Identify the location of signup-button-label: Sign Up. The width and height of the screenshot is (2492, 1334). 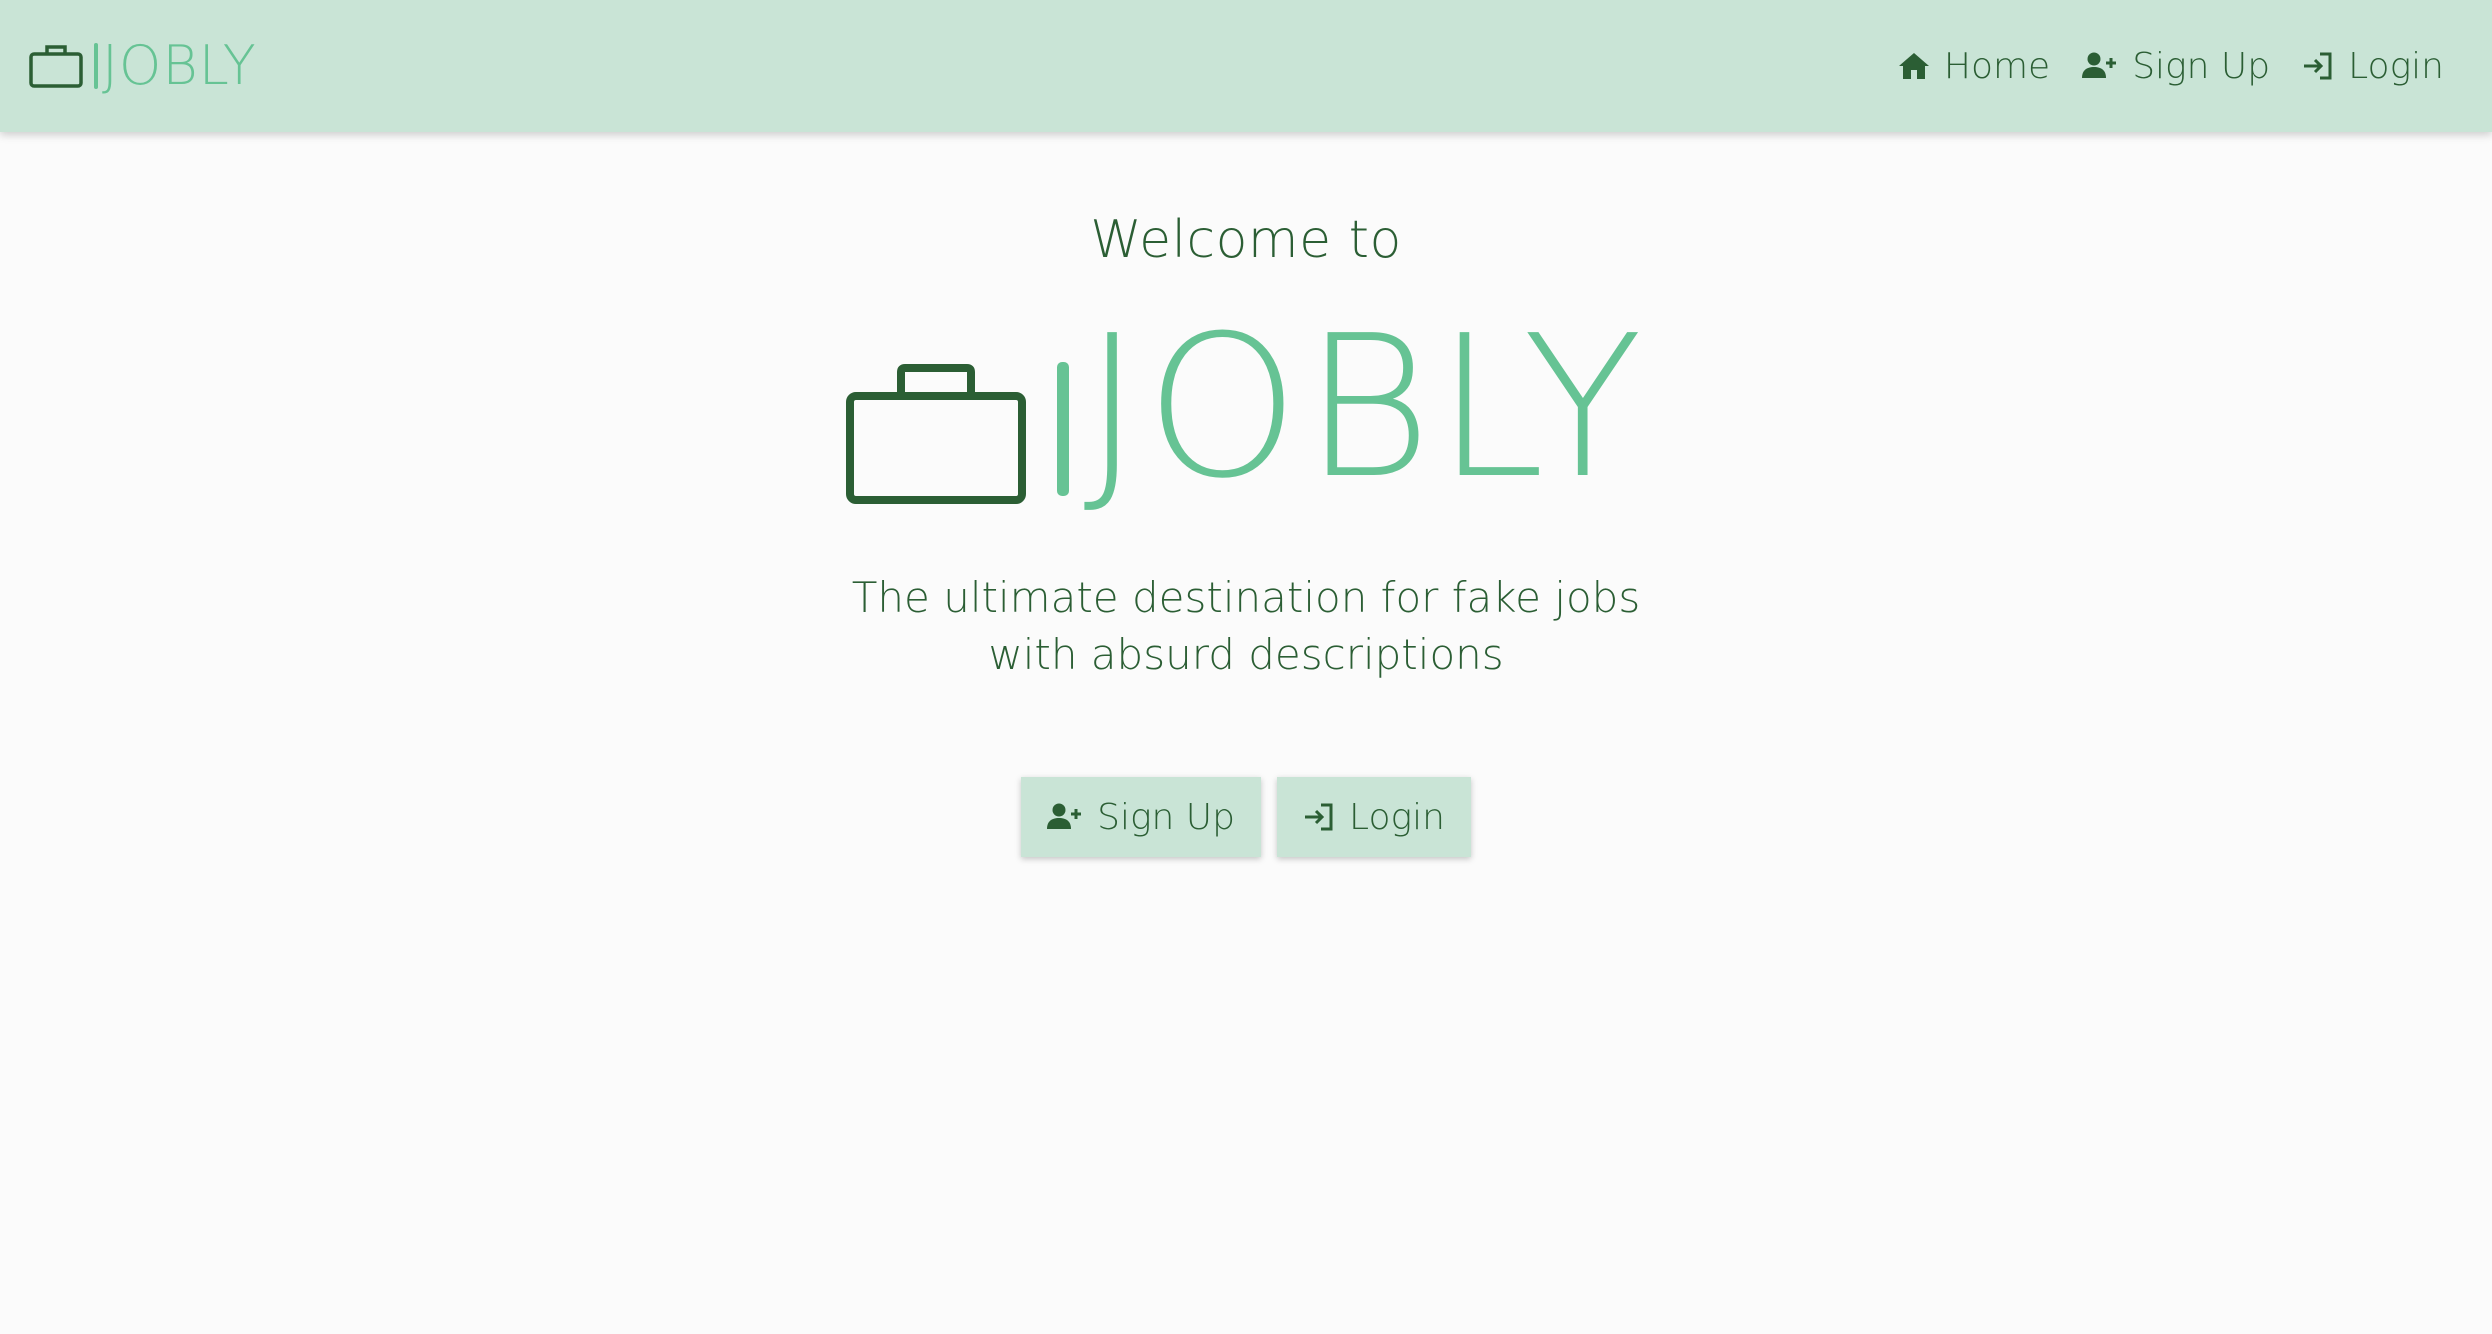
(1166, 817).